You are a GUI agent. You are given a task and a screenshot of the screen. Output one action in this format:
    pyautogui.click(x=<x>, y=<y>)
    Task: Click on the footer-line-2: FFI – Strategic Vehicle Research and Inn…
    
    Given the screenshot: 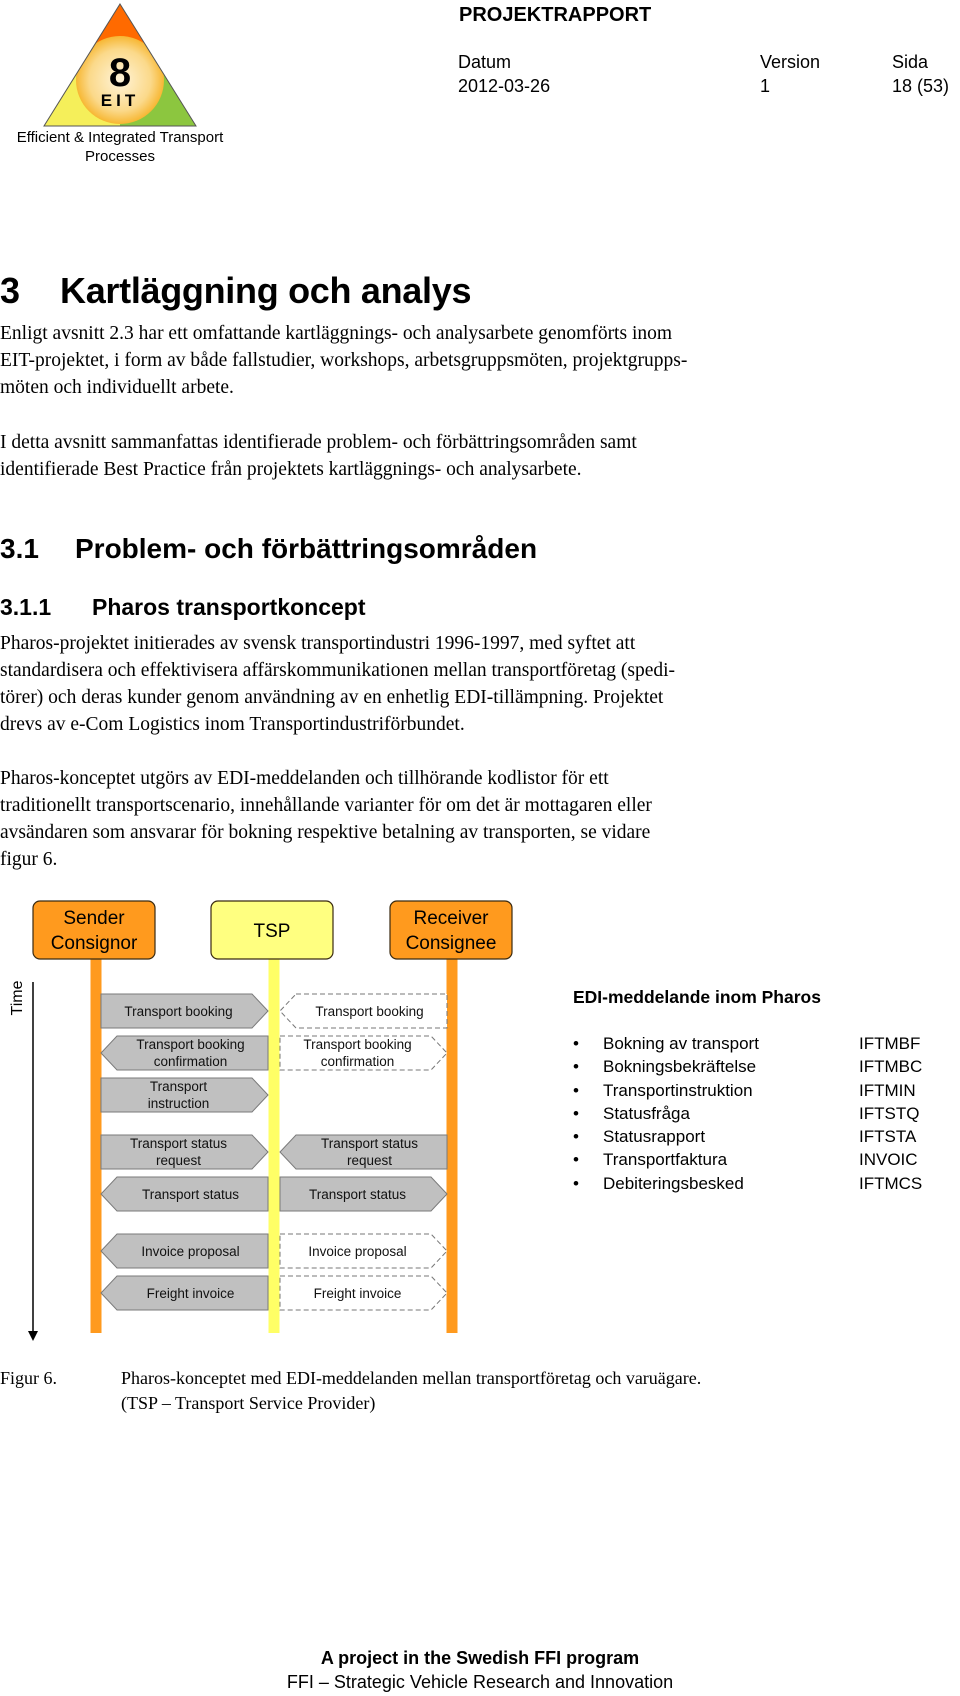 What is the action you would take?
    pyautogui.click(x=480, y=1682)
    